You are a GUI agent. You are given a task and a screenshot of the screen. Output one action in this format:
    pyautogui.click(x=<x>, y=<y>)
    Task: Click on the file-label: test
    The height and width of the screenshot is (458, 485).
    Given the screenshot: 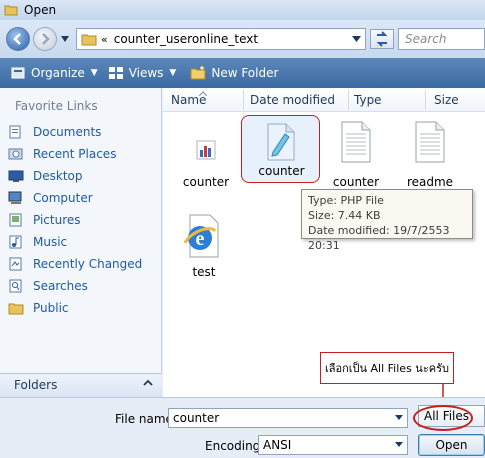 What is the action you would take?
    pyautogui.click(x=204, y=272)
    